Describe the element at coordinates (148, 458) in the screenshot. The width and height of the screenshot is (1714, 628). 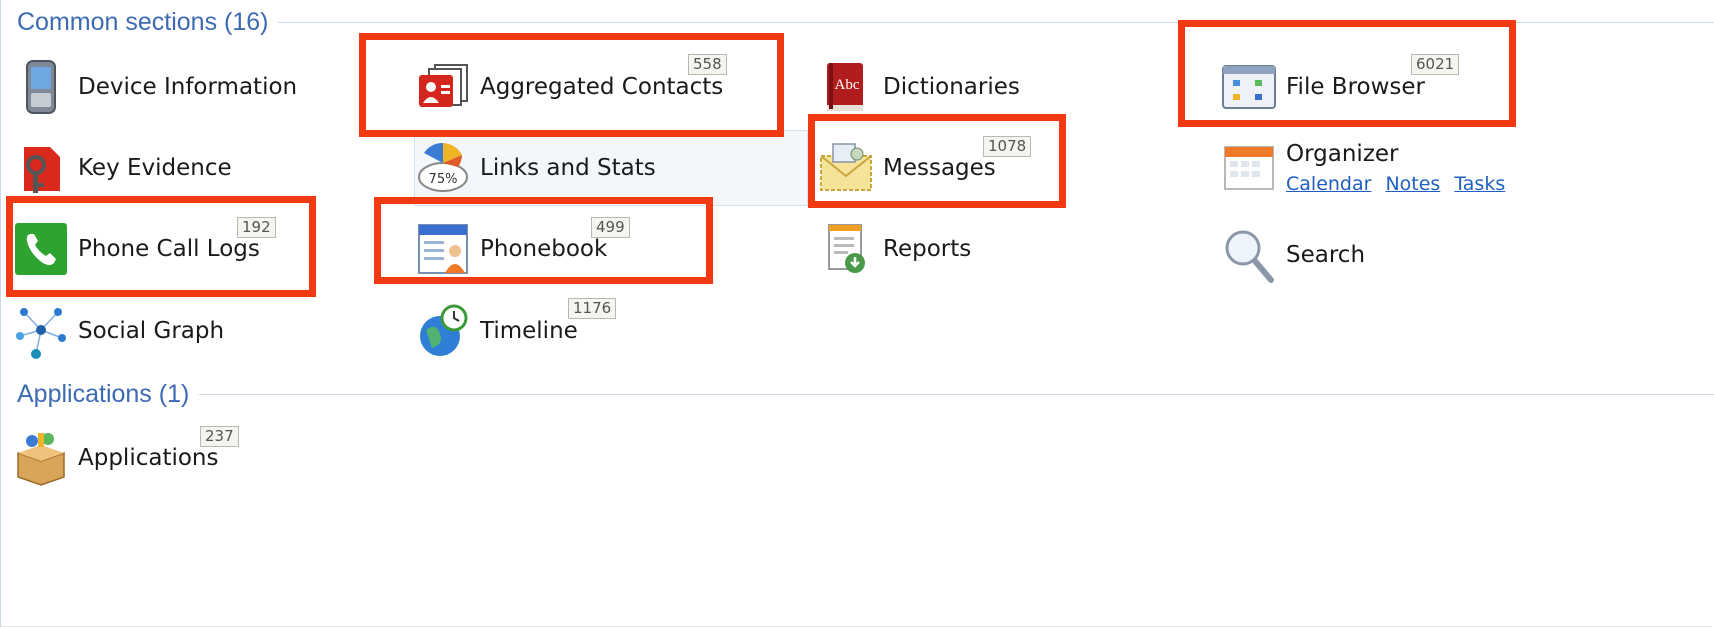
I see `section-label: Applications` at that location.